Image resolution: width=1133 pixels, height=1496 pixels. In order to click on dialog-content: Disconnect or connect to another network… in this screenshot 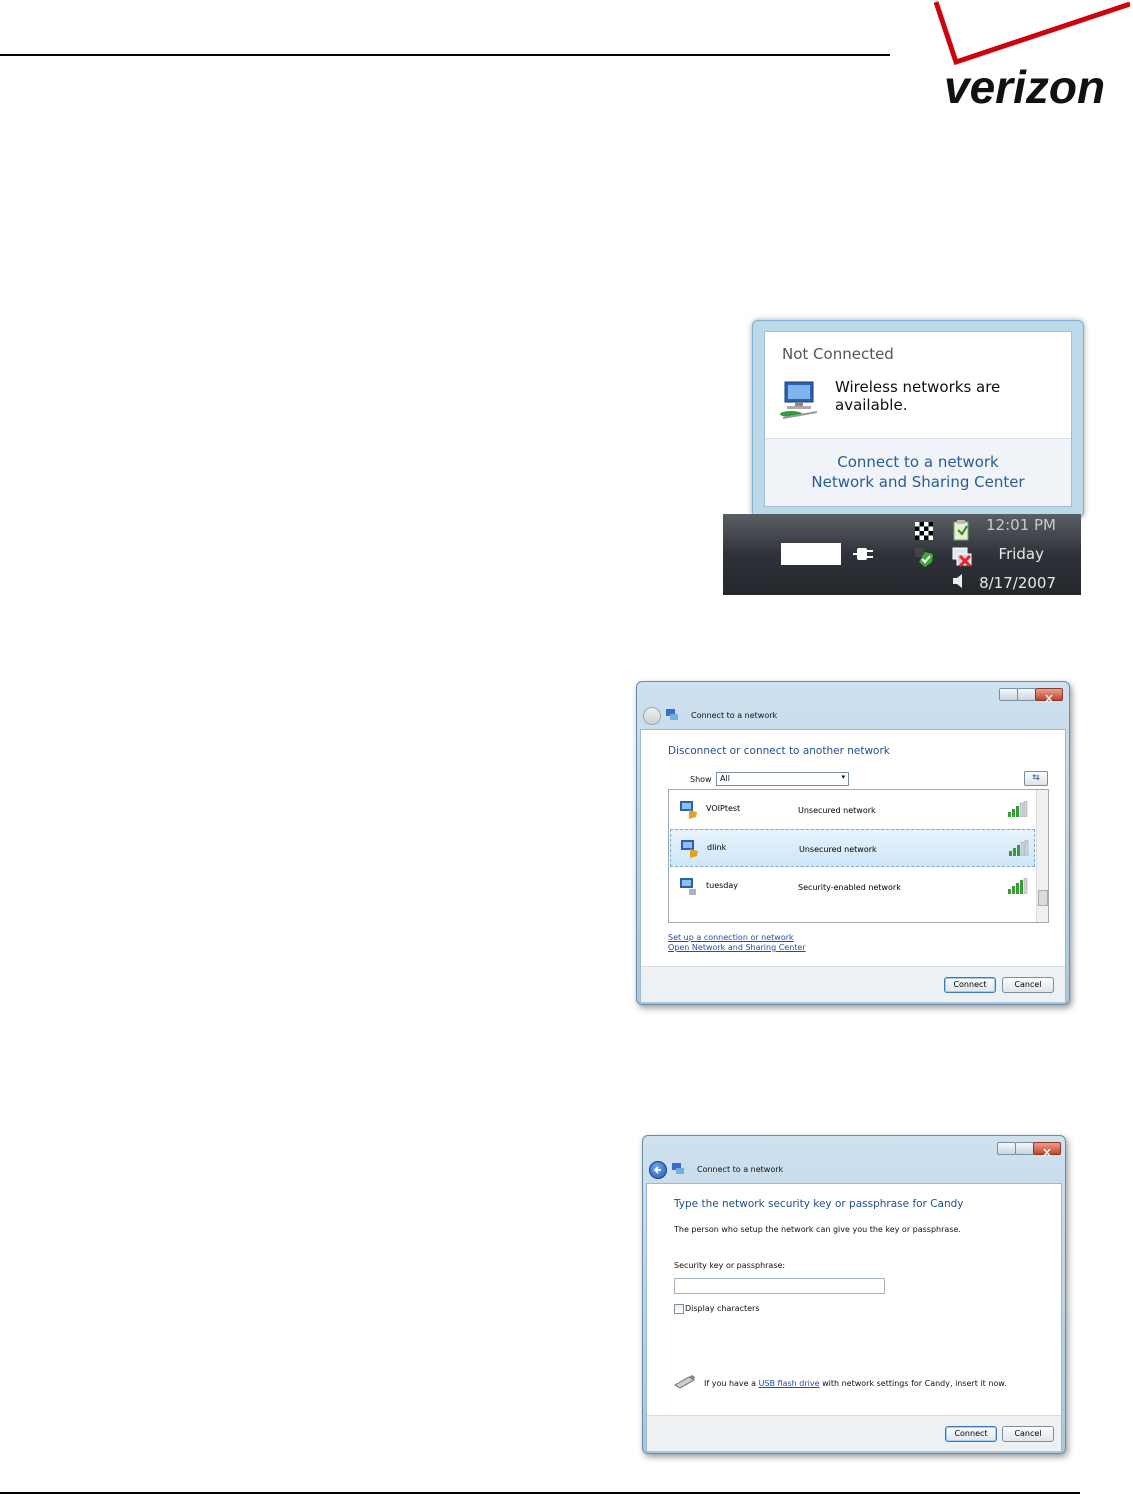, I will do `click(853, 865)`.